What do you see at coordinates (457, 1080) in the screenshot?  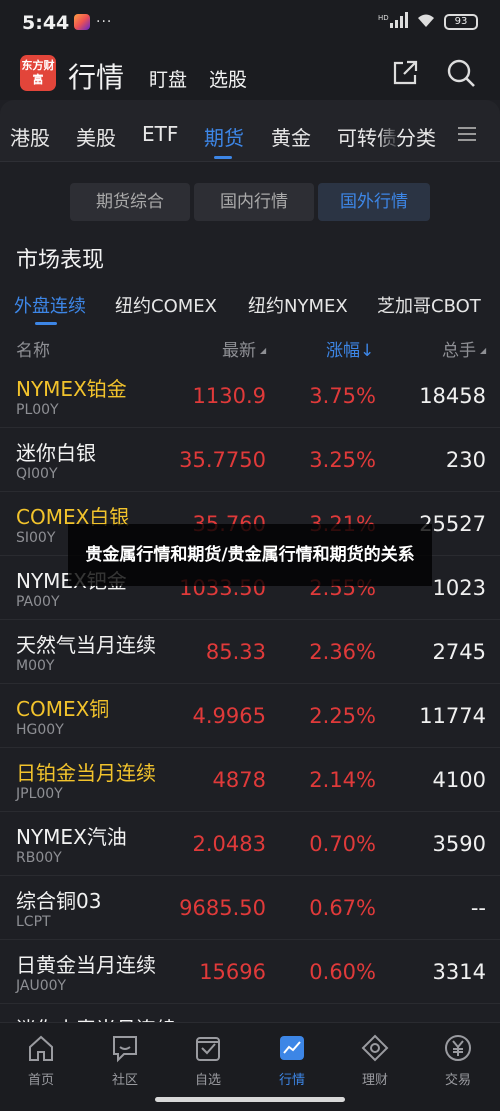 I see `nav-label: 交易` at bounding box center [457, 1080].